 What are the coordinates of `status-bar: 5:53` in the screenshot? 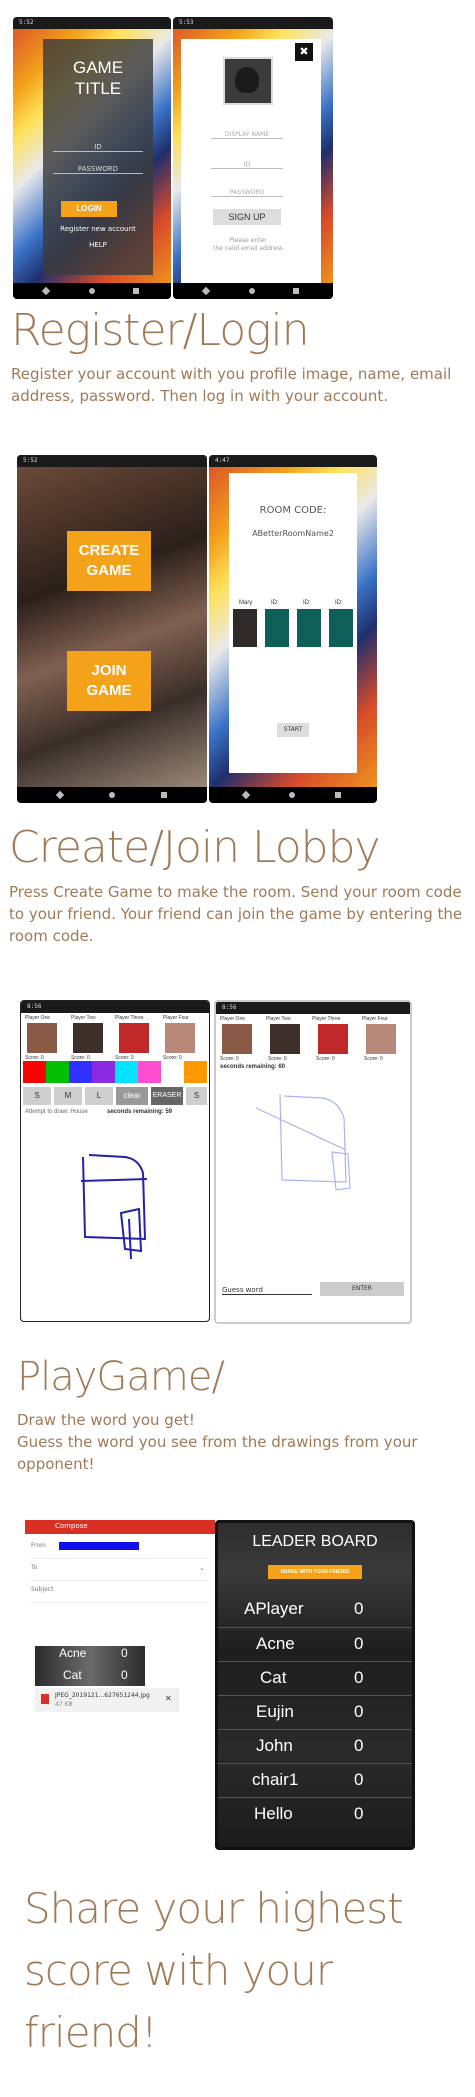 It's located at (253, 23).